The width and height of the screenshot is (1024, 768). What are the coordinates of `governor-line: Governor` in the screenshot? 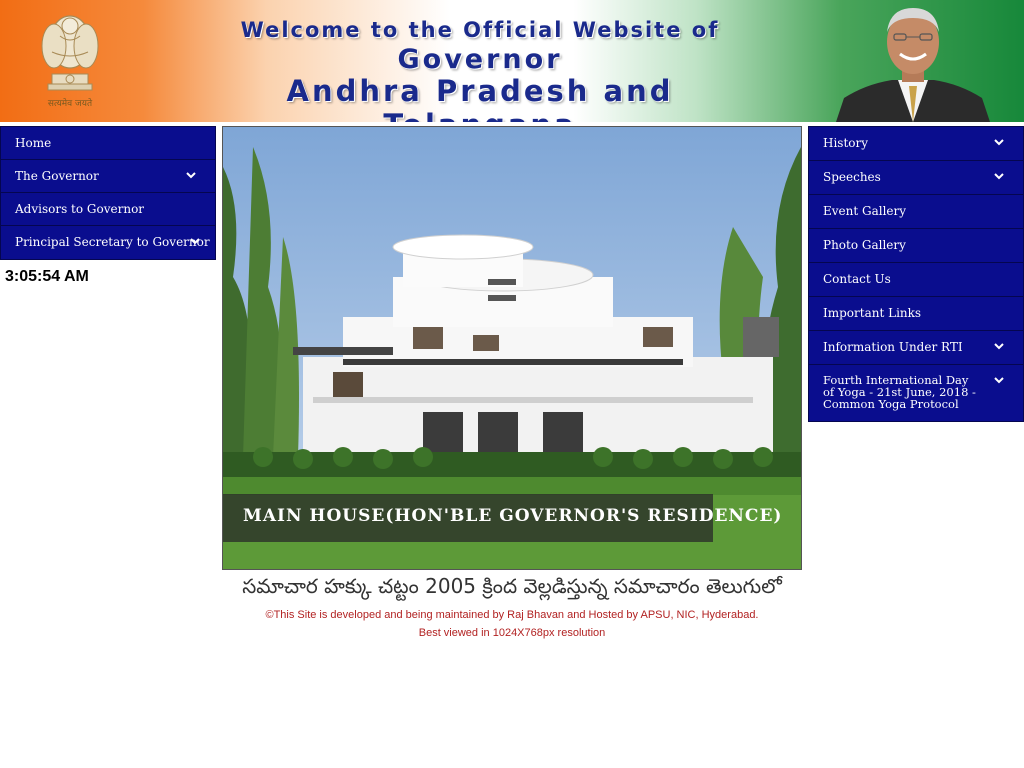 It's located at (480, 59).